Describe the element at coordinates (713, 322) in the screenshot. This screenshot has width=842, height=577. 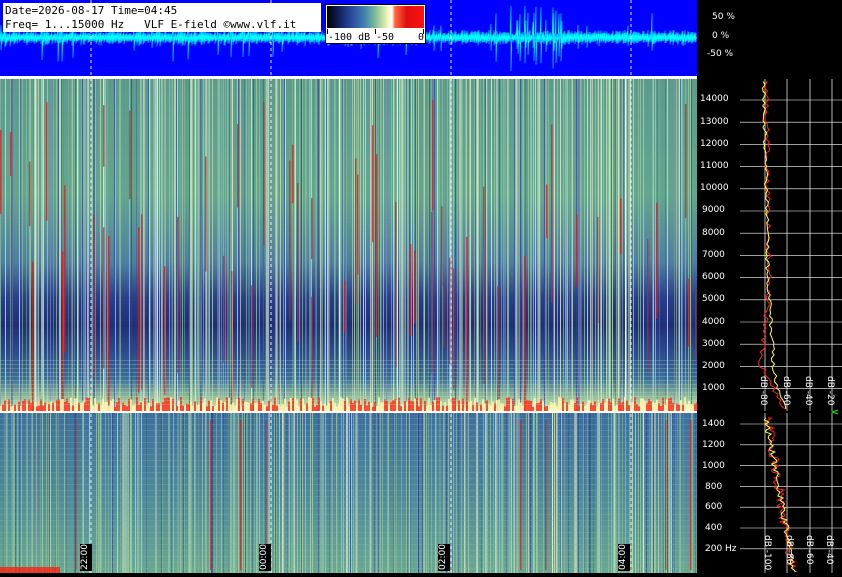
I see `freq-label: 4000` at that location.